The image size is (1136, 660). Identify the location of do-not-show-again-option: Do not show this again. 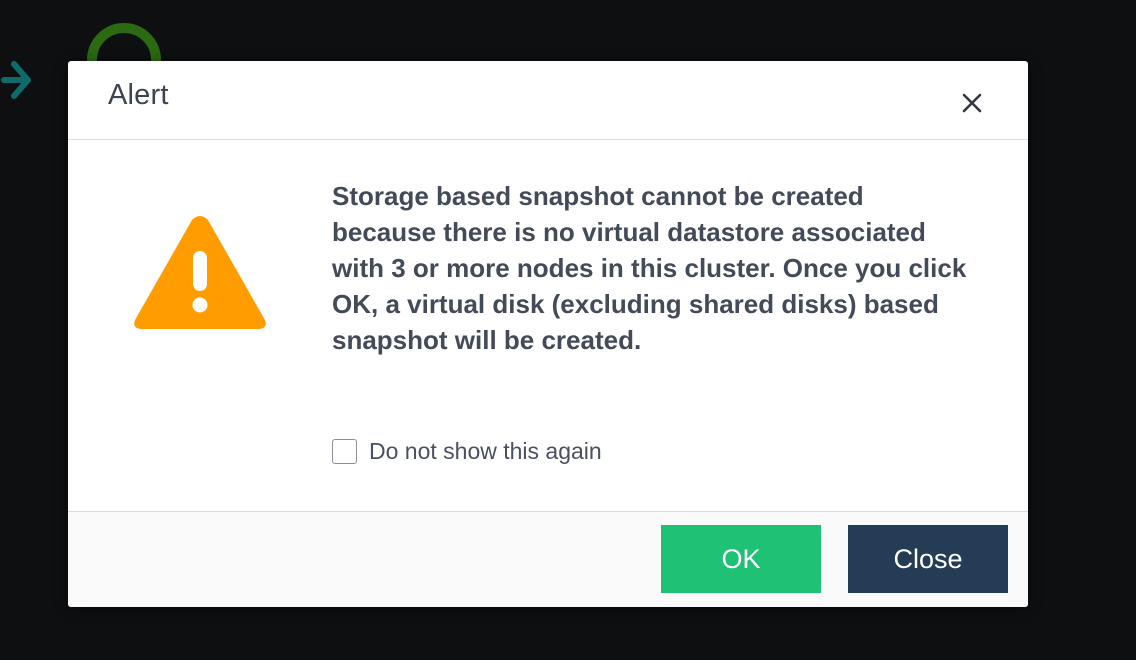
(467, 451).